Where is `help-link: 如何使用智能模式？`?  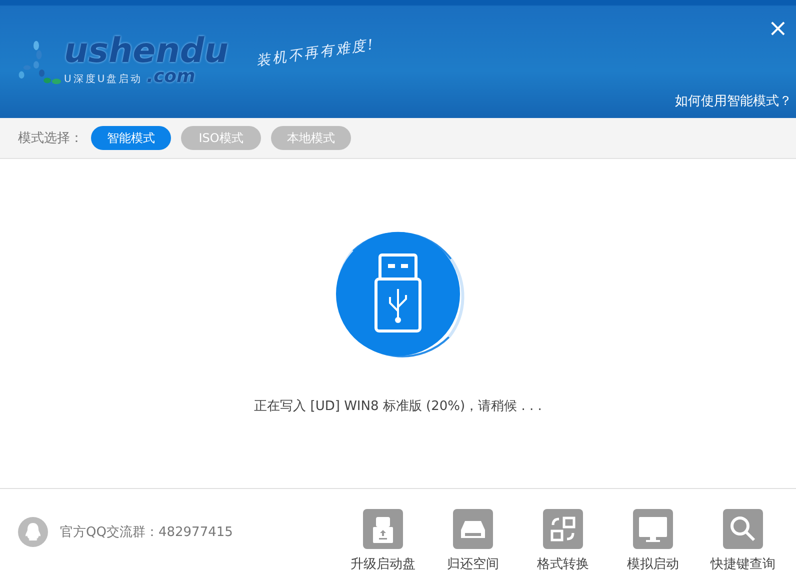 help-link: 如何使用智能模式？ is located at coordinates (733, 101).